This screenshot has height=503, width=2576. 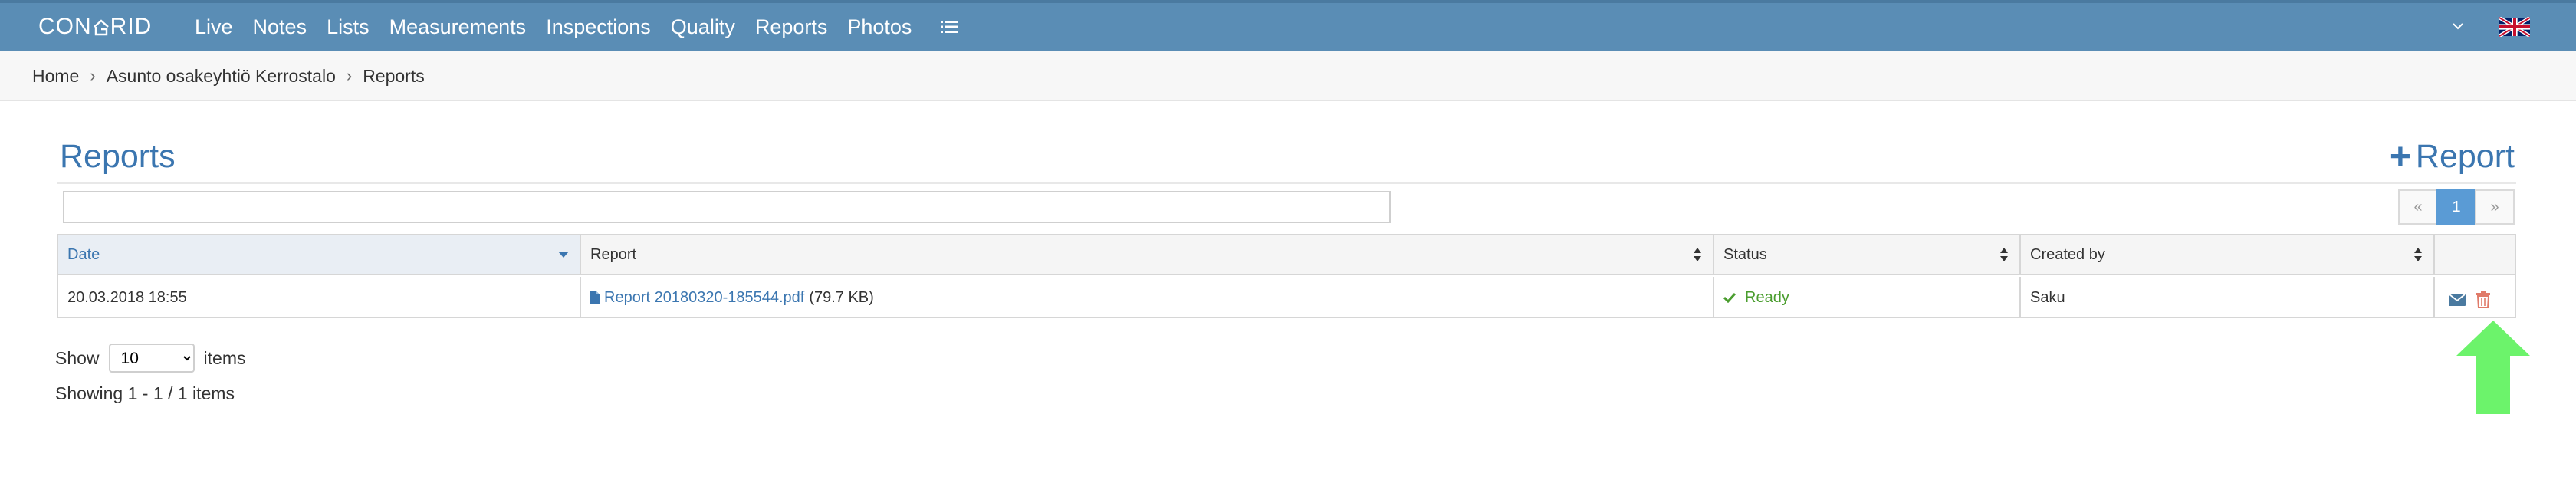 What do you see at coordinates (2491, 27) in the screenshot?
I see `language-switcher` at bounding box center [2491, 27].